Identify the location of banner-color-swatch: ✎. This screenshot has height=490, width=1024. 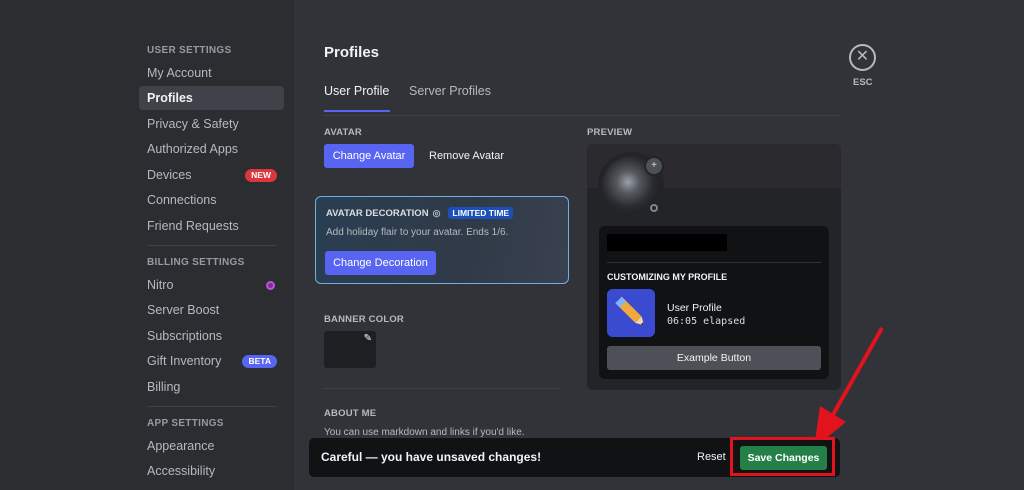
(350, 349).